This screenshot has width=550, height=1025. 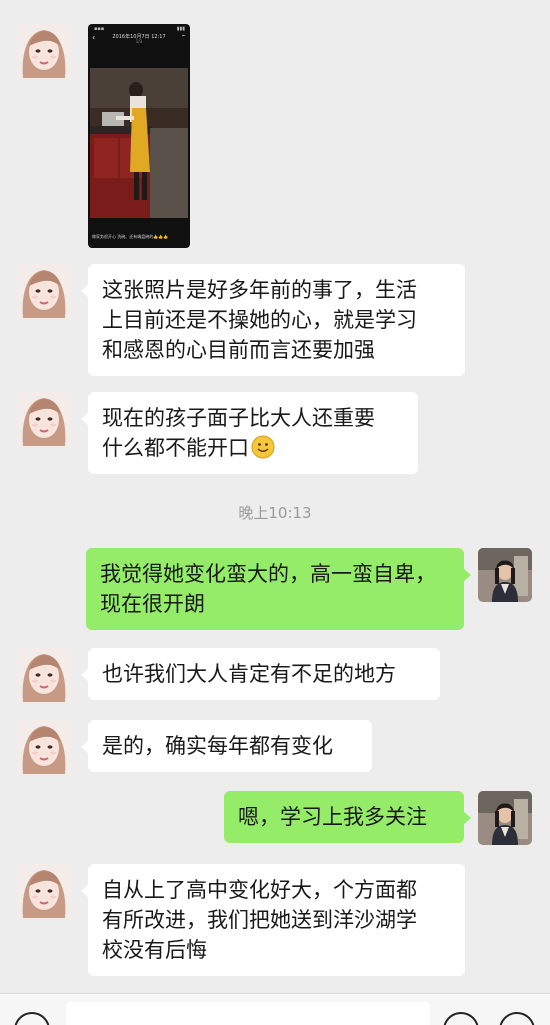 I want to click on photo-counter: 1/3, so click(x=139, y=41).